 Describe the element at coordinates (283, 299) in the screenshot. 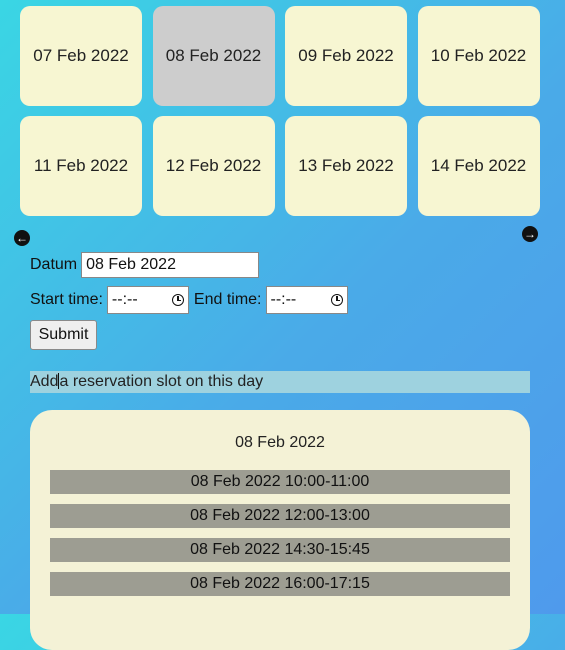

I see `end-time-value: --:--` at that location.